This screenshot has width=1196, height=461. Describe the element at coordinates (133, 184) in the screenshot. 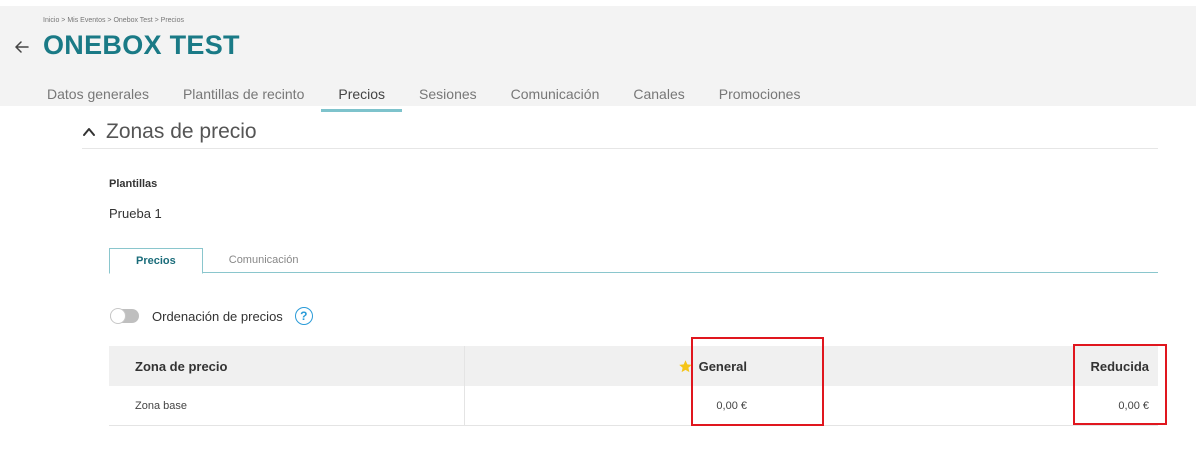

I see `plantillas-label: Plantillas` at that location.